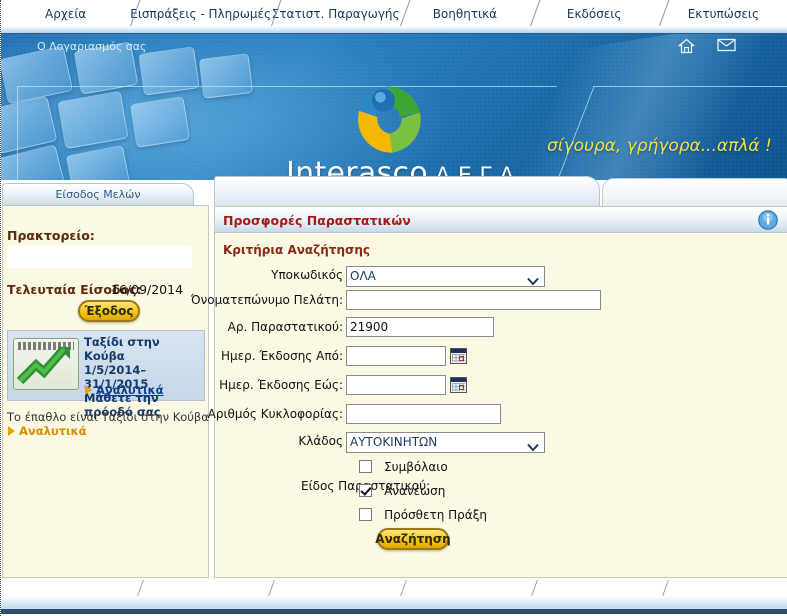 This screenshot has height=616, width=787. I want to click on checkbox-prostheti-praxi, so click(365, 514).